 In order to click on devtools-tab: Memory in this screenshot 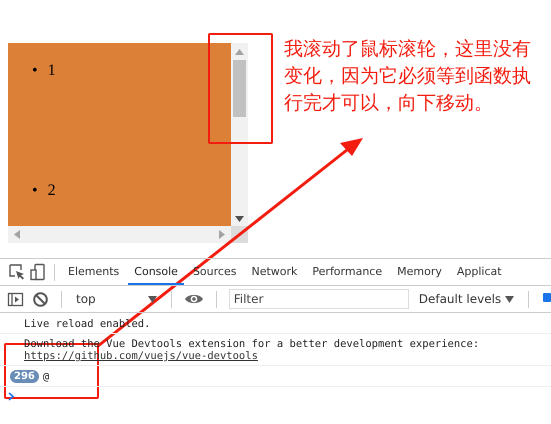, I will do `click(419, 272)`.